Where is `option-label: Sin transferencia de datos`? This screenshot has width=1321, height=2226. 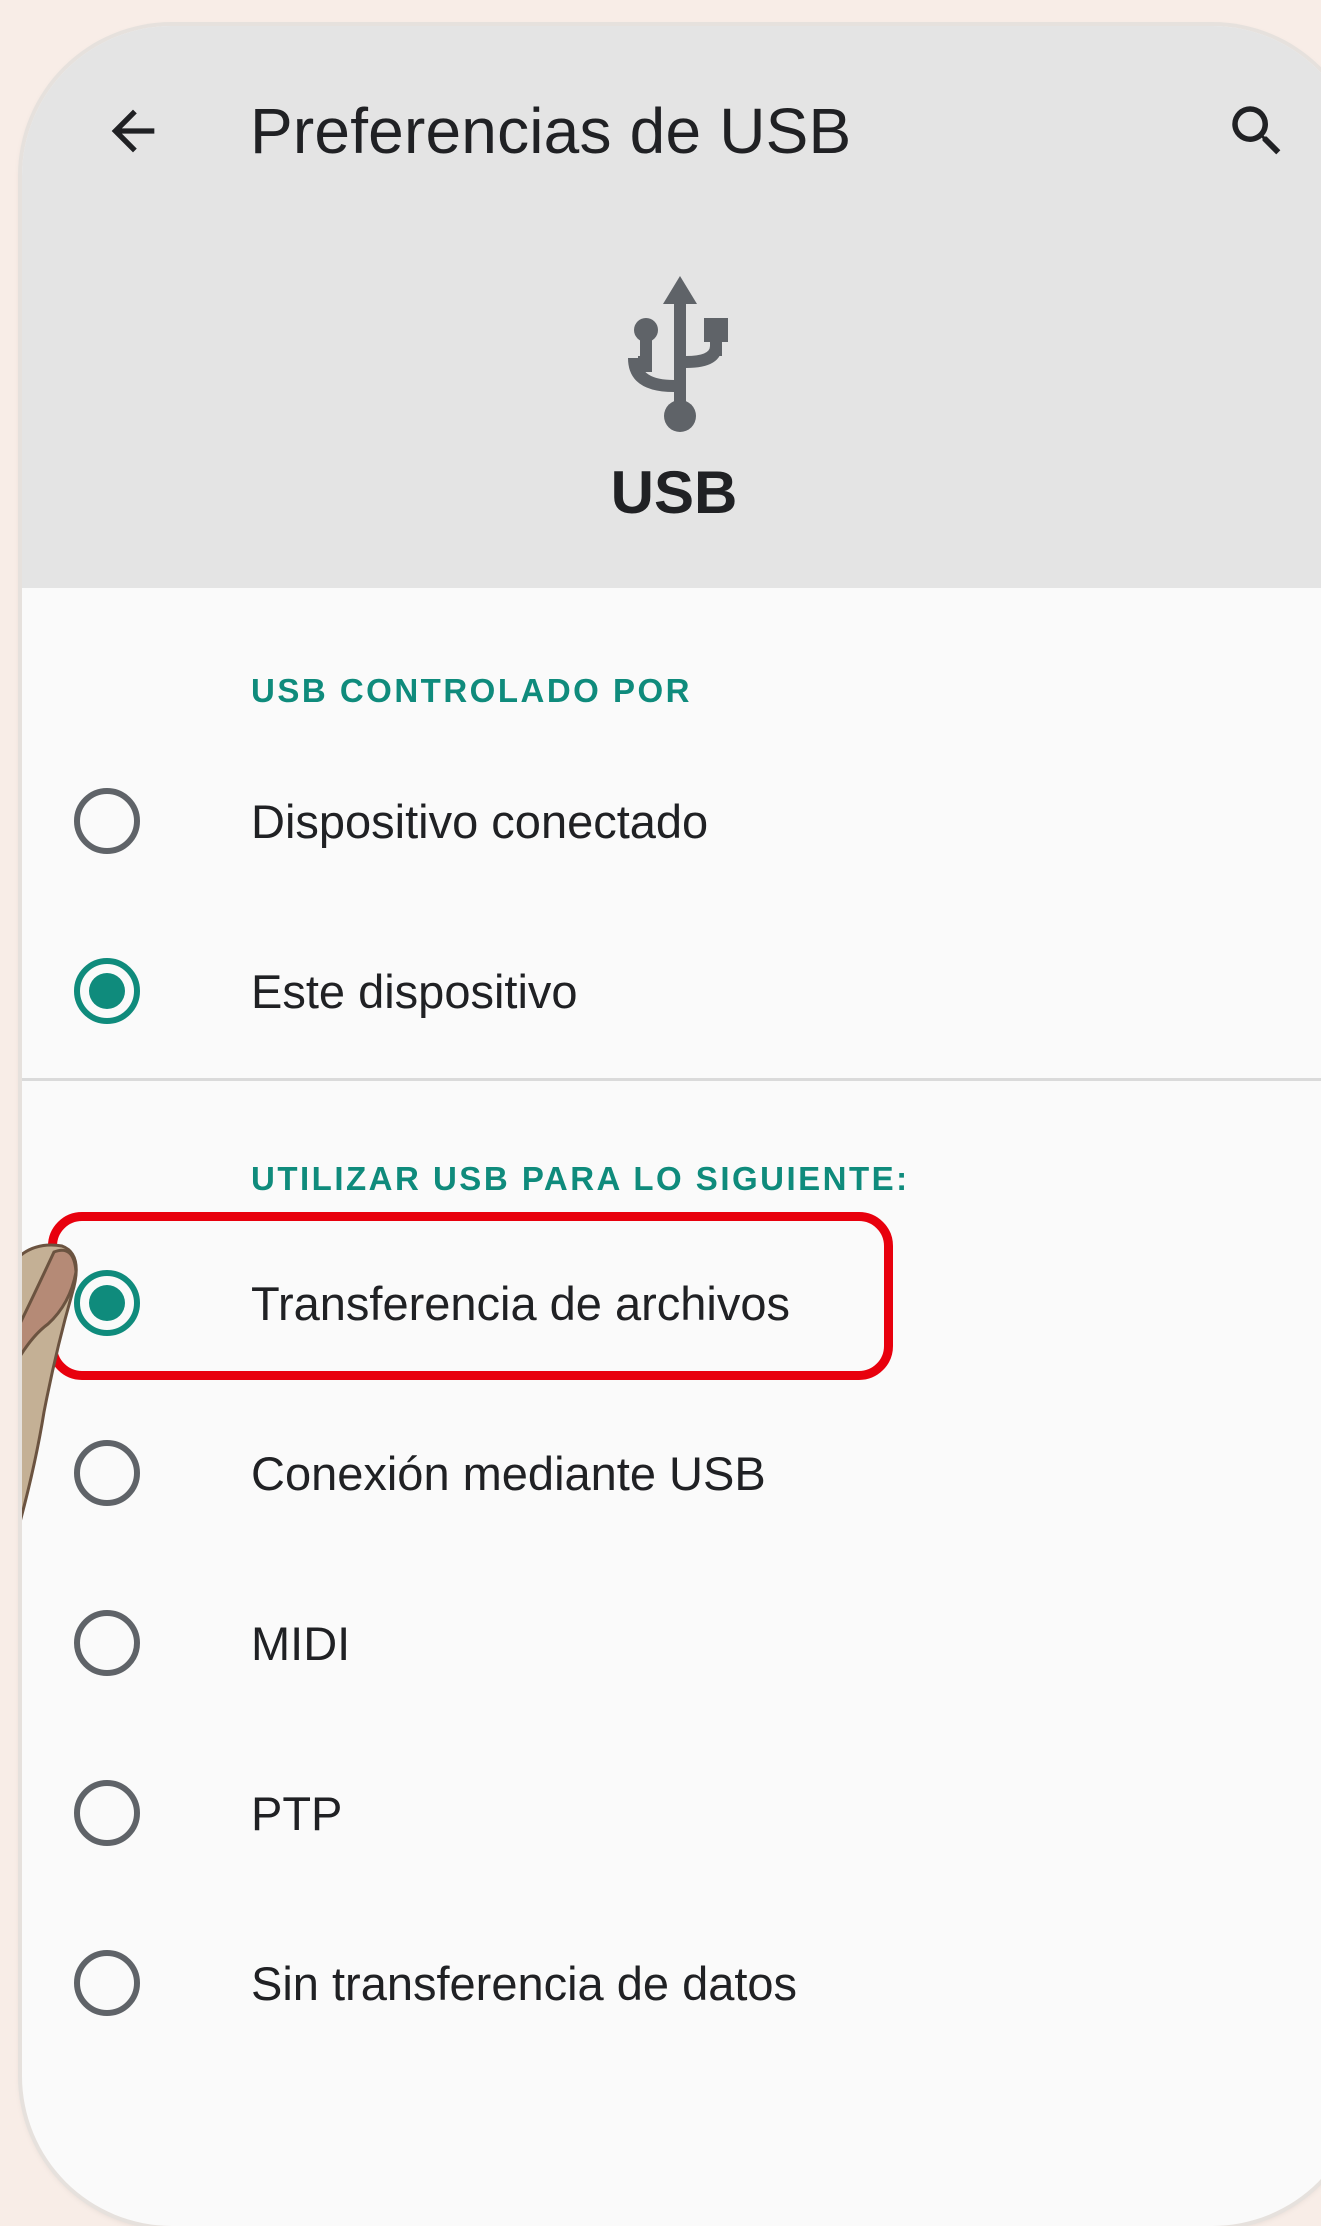 option-label: Sin transferencia de datos is located at coordinates (524, 1983).